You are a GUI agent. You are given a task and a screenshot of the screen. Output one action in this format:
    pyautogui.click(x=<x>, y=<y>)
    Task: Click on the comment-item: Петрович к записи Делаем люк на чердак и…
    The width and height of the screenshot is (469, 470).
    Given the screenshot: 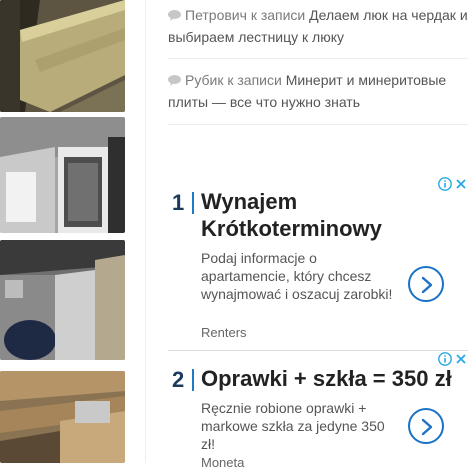 What is the action you would take?
    pyautogui.click(x=318, y=26)
    